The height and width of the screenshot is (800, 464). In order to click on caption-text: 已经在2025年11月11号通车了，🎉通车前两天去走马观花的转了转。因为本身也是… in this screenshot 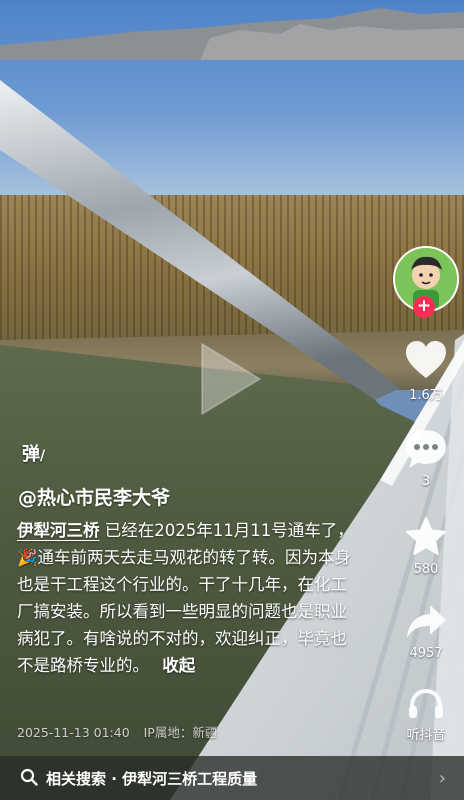, I will do `click(185, 598)`.